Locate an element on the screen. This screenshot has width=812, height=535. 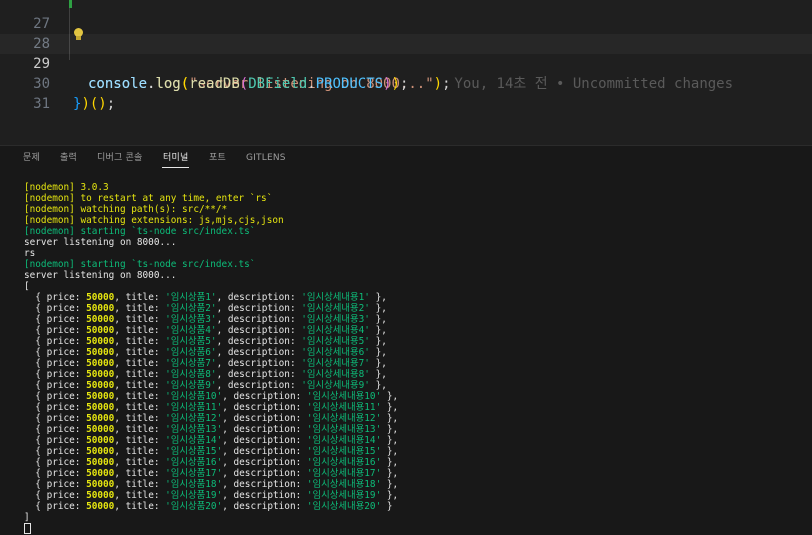
title-value: '임시상품3' is located at coordinates (191, 319).